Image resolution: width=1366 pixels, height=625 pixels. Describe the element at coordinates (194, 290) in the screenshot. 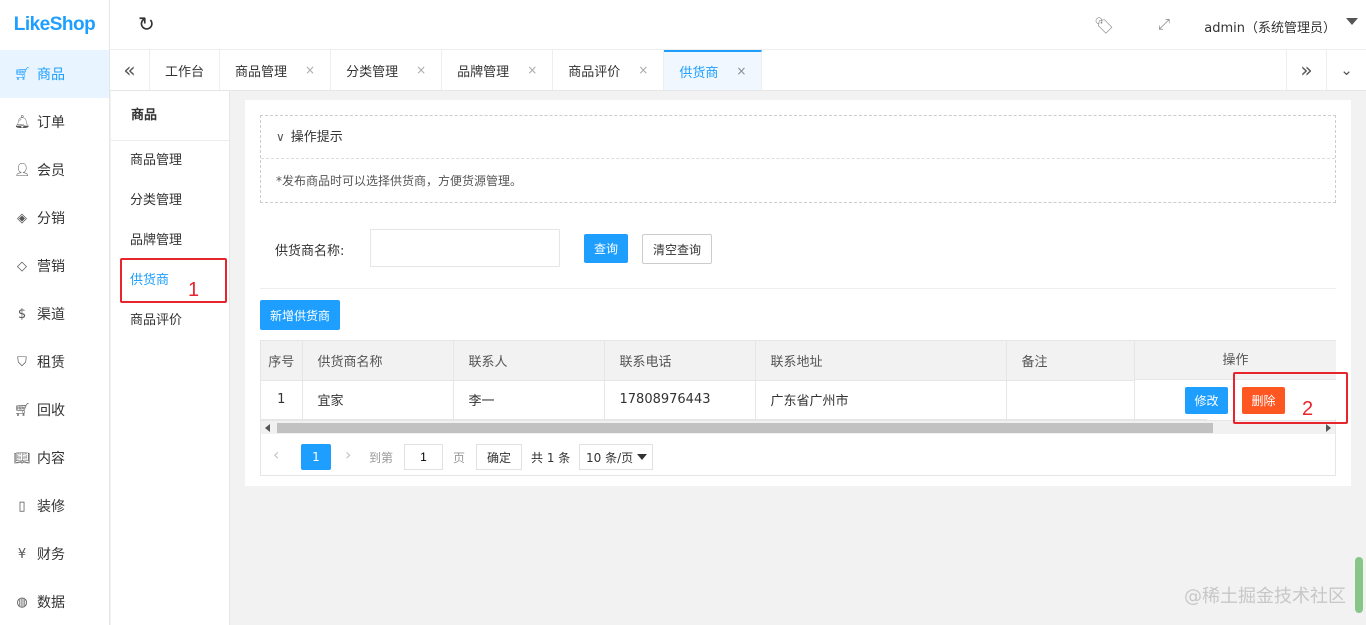

I see `annotation-number-1: 1` at that location.